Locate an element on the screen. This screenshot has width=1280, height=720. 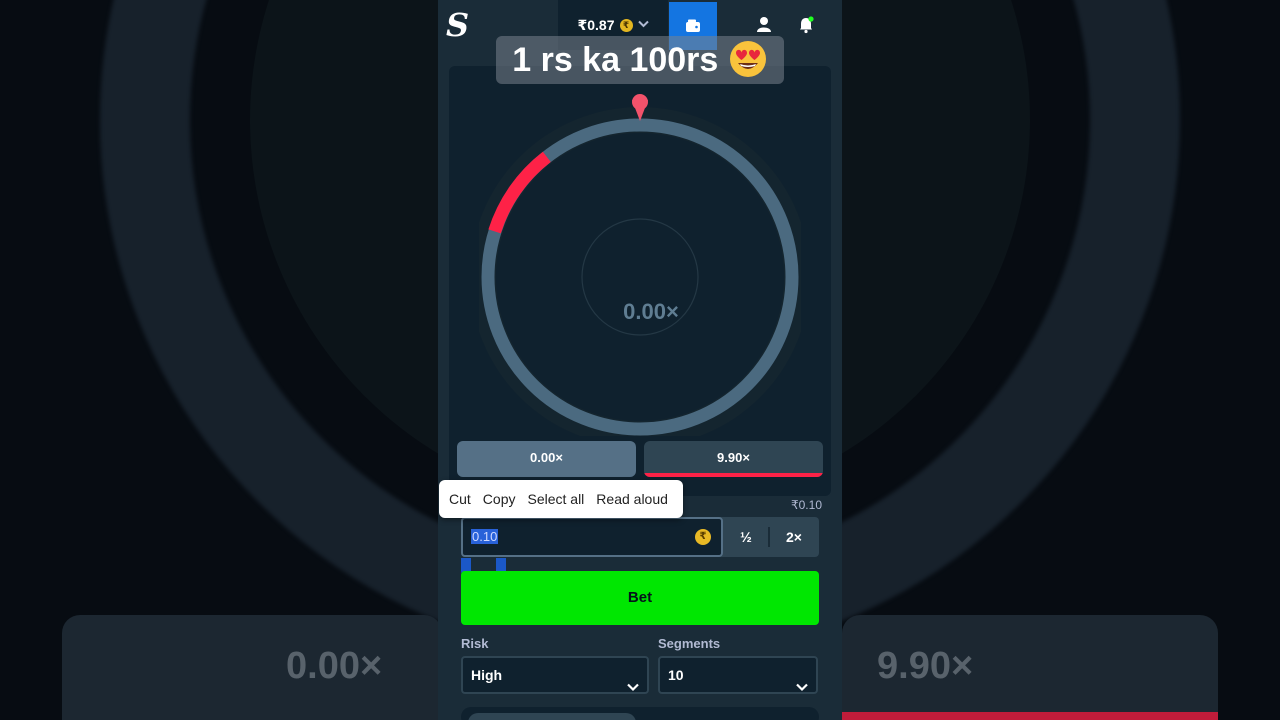
caption-text: 1 rs ka 100rs is located at coordinates (615, 60).